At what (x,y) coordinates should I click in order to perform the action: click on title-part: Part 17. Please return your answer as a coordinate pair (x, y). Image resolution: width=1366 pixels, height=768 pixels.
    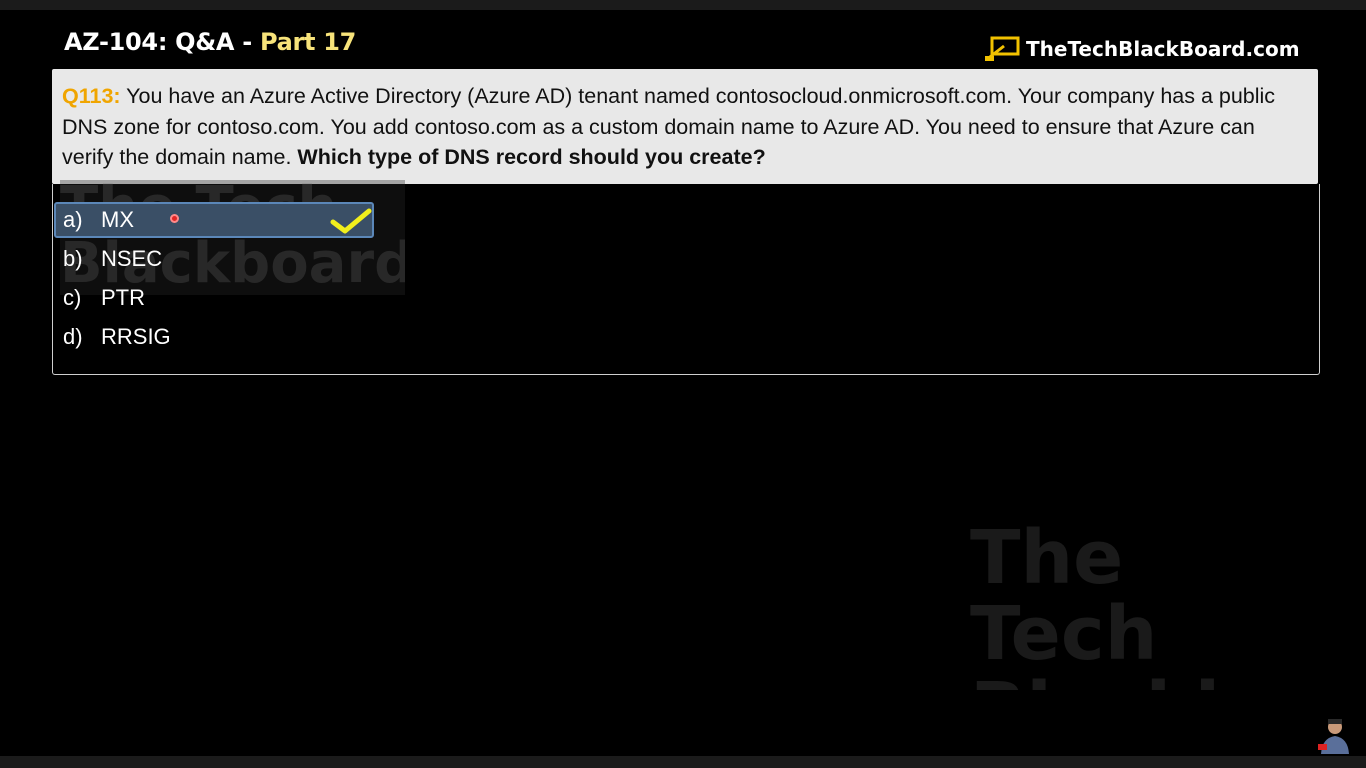
    Looking at the image, I should click on (308, 42).